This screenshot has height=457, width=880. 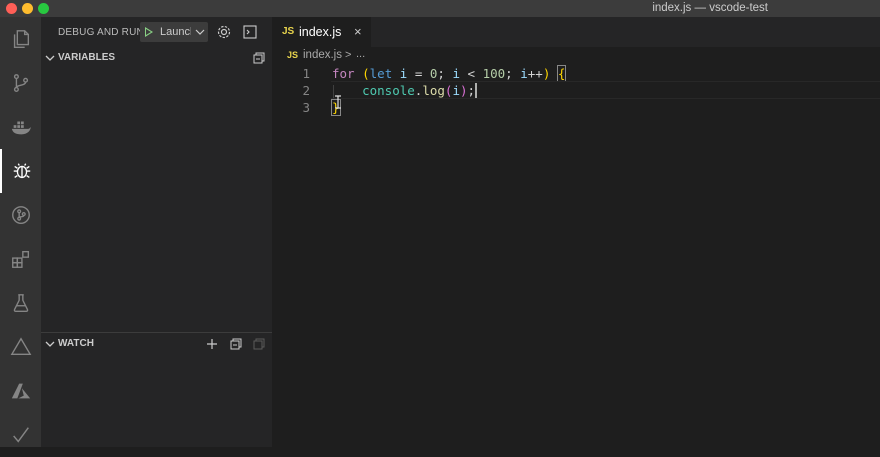 What do you see at coordinates (322, 55) in the screenshot?
I see `breadcrumb-file: index.js` at bounding box center [322, 55].